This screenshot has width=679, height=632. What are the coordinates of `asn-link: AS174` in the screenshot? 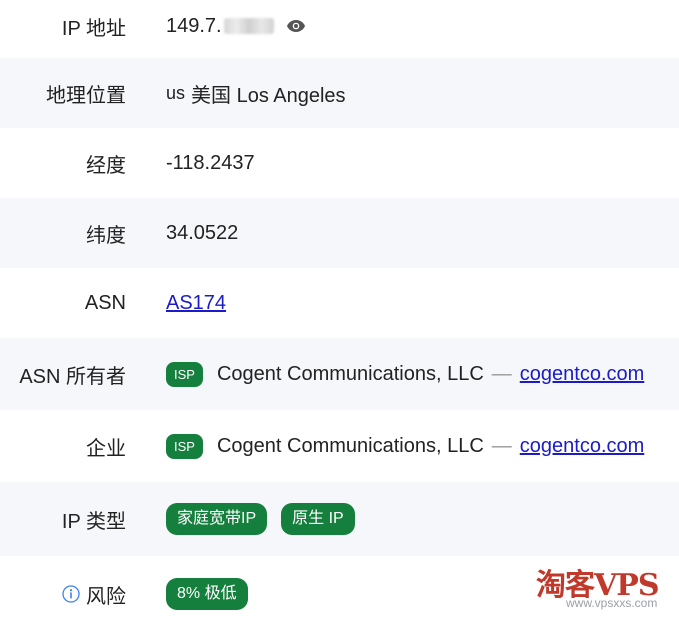 It's located at (196, 303).